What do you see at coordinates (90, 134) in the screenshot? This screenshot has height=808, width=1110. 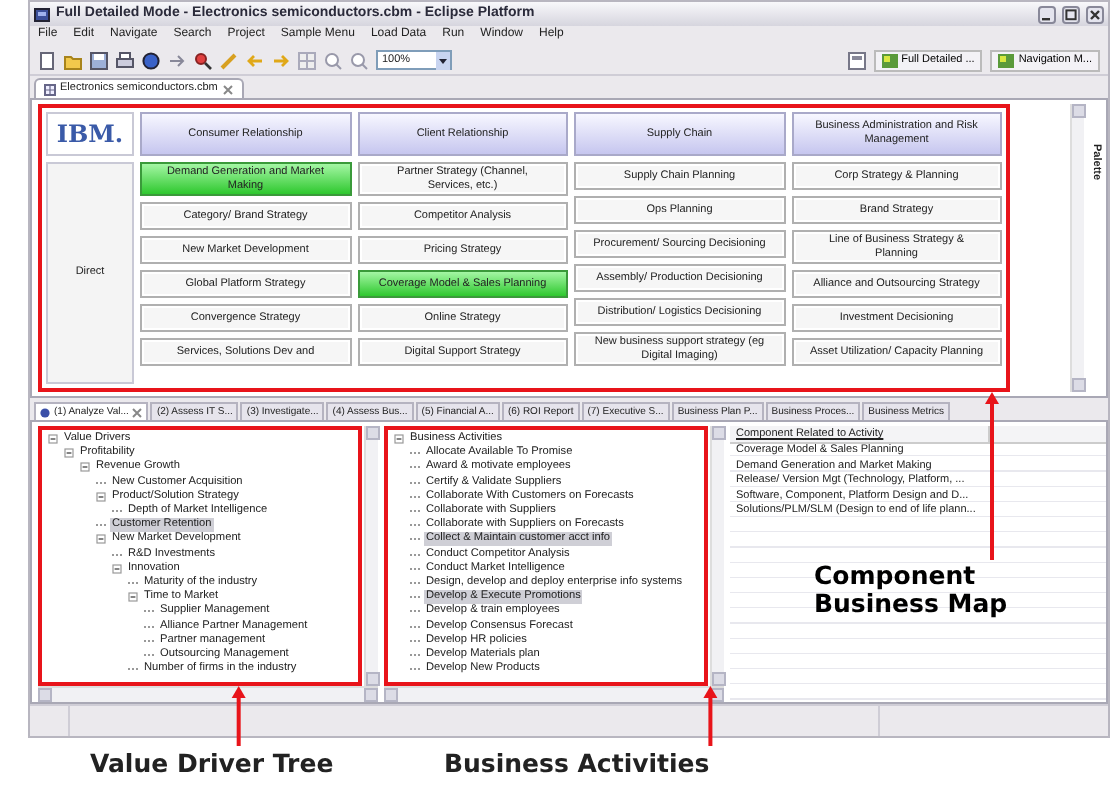 I see `logo: IBM.` at bounding box center [90, 134].